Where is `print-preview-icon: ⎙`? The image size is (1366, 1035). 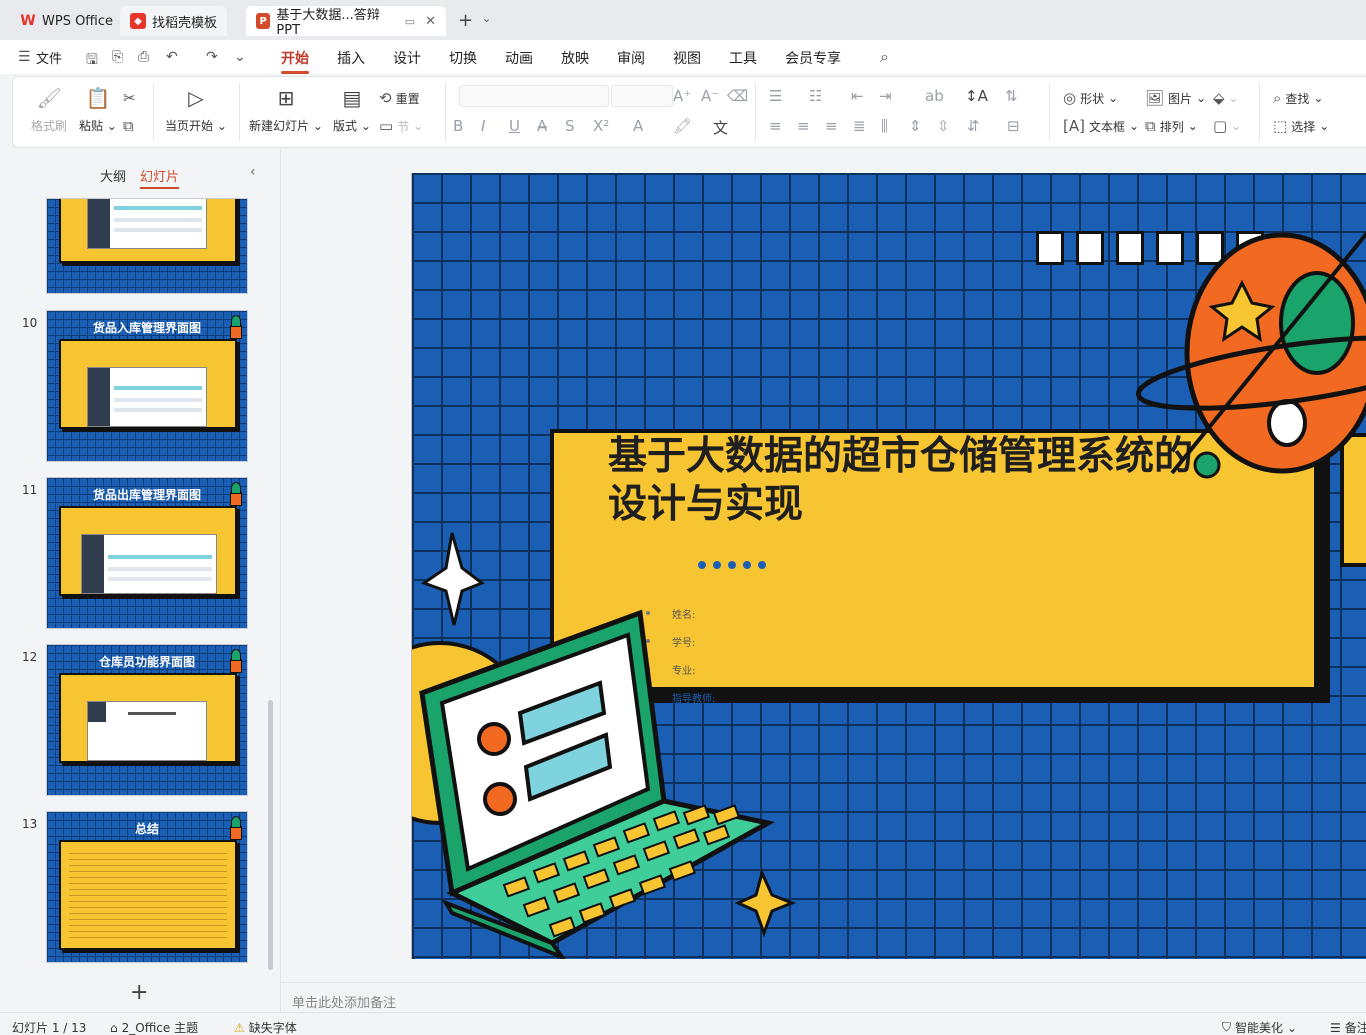
print-preview-icon: ⎙ is located at coordinates (143, 57).